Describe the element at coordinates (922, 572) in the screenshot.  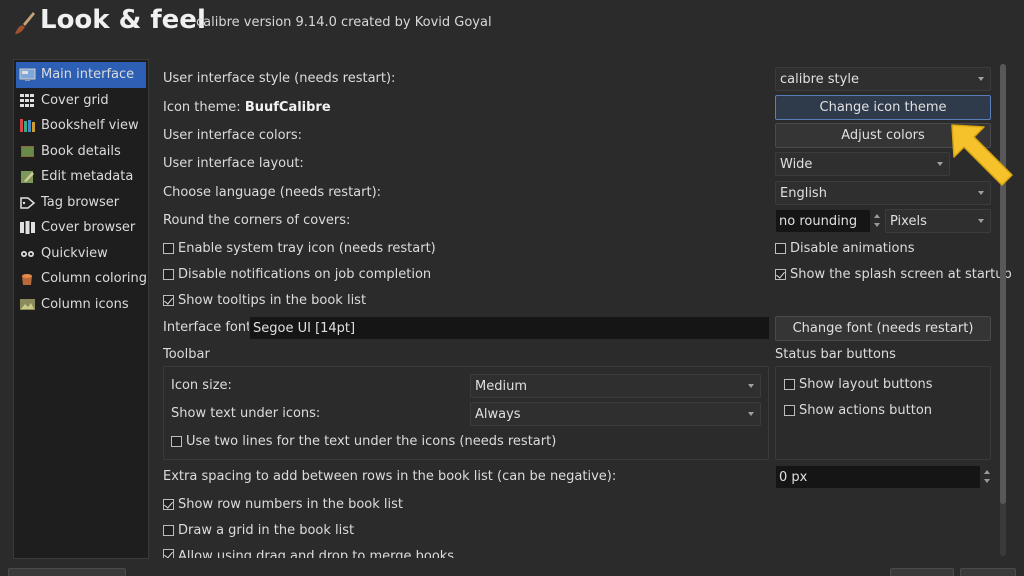
I see `bottom-ok-button` at that location.